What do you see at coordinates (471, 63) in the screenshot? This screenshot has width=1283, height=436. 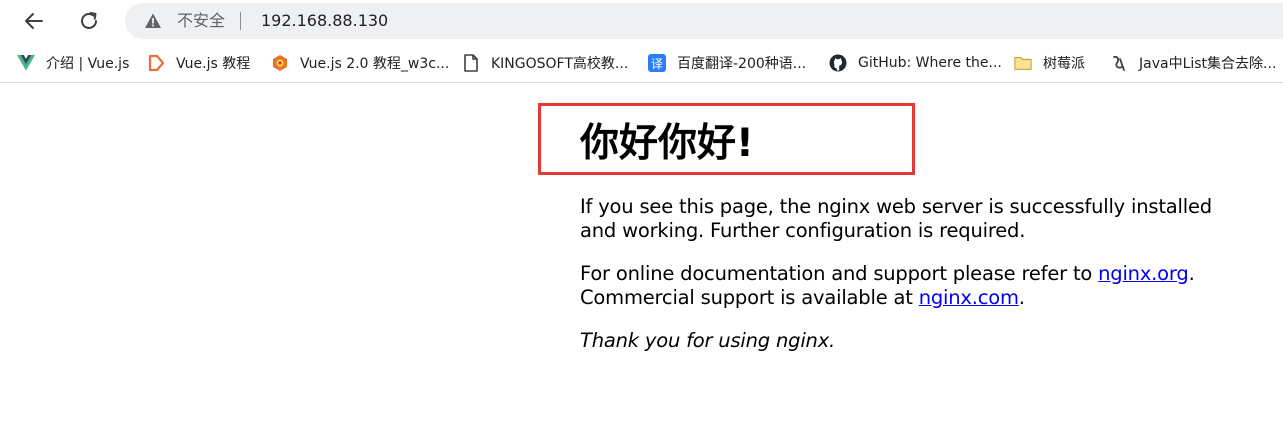 I see `document-icon` at bounding box center [471, 63].